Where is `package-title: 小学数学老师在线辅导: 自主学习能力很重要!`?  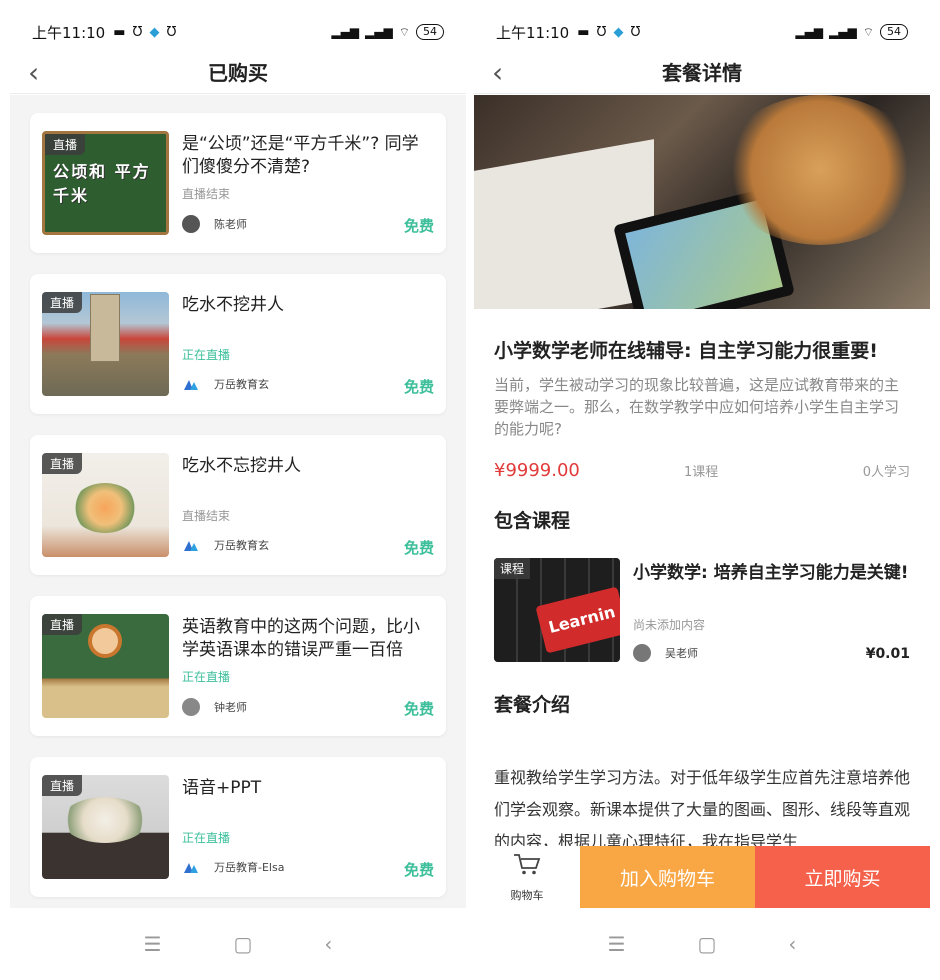
package-title: 小学数学老师在线辅导: 自主学习能力很重要! is located at coordinates (686, 351).